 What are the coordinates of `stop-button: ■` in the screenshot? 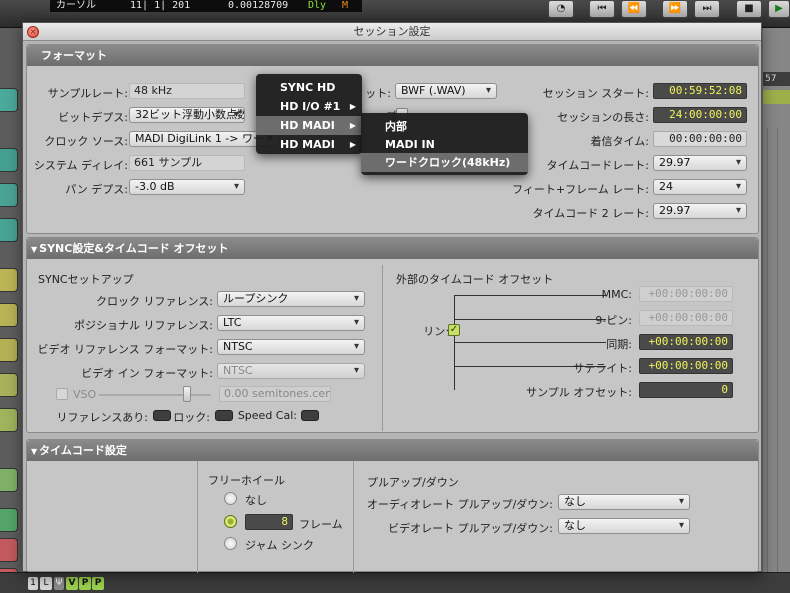 It's located at (749, 9).